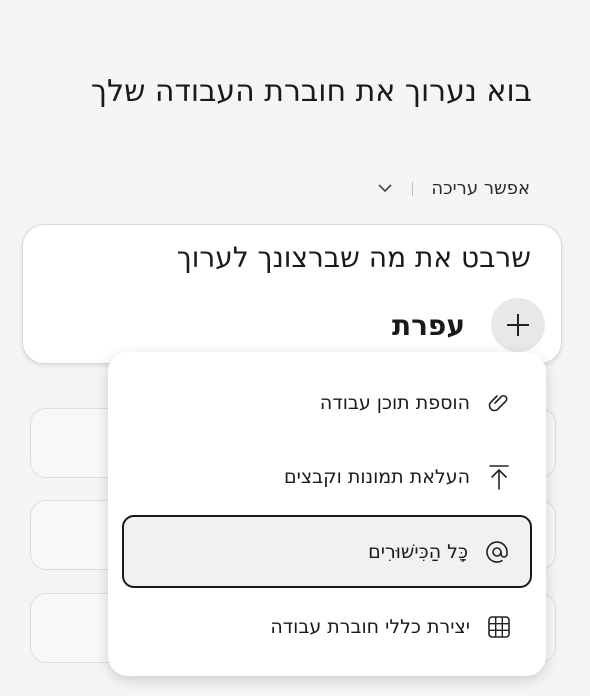 This screenshot has width=590, height=696. What do you see at coordinates (428, 325) in the screenshot?
I see `attachment-label: עפרת` at bounding box center [428, 325].